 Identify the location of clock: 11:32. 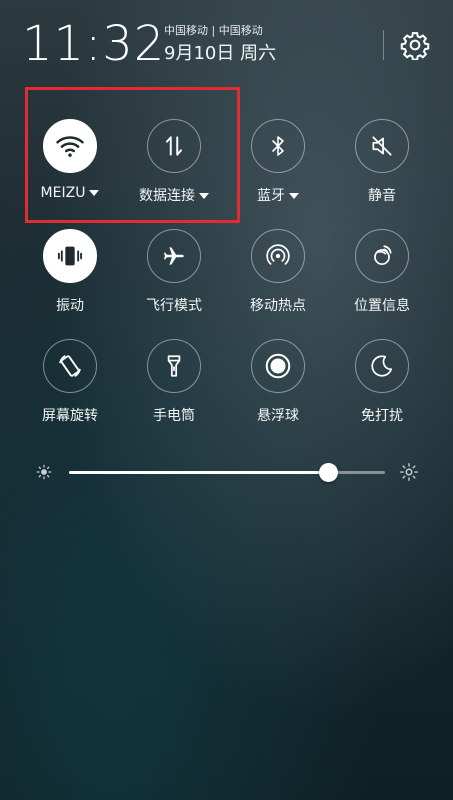
(94, 44).